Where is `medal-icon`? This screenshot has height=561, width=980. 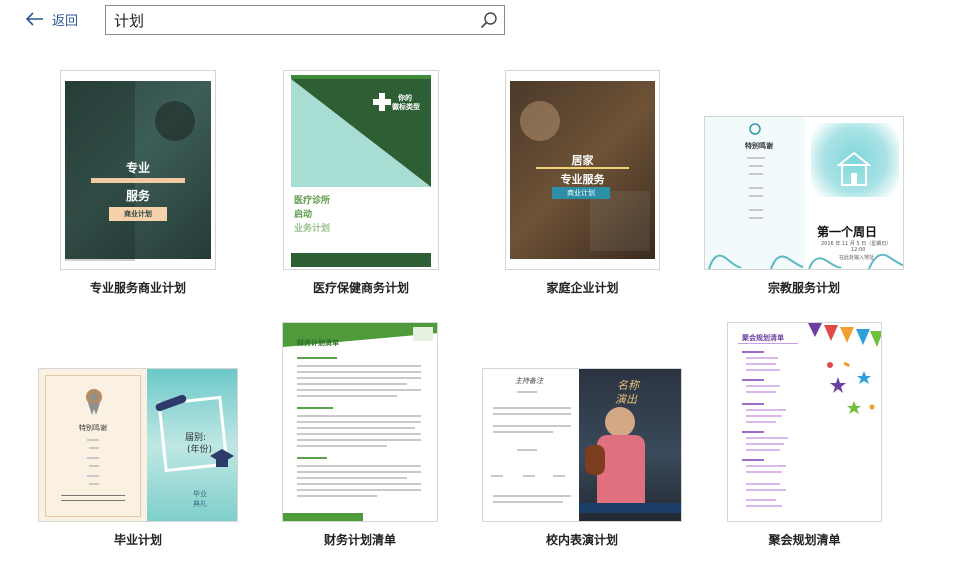
medal-icon is located at coordinates (94, 402).